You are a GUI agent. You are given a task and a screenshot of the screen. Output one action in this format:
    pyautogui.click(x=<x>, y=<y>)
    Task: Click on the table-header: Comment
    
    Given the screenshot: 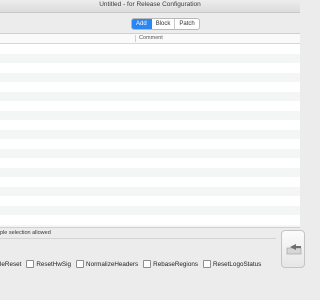 What is the action you would take?
    pyautogui.click(x=150, y=39)
    